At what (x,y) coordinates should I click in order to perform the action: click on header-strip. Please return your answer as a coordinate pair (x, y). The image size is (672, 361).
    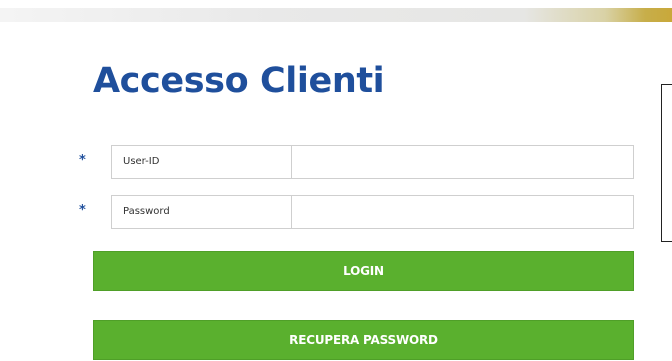
    Looking at the image, I should click on (336, 15).